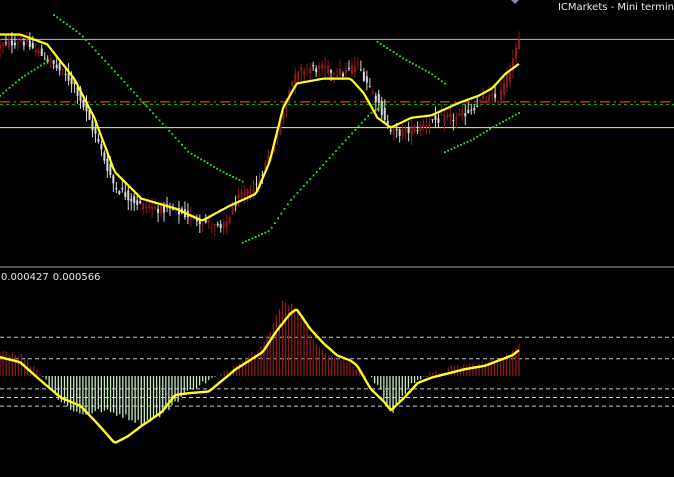 The width and height of the screenshot is (674, 477). Describe the element at coordinates (515, 2) in the screenshot. I see `chart-shift-marker` at that location.